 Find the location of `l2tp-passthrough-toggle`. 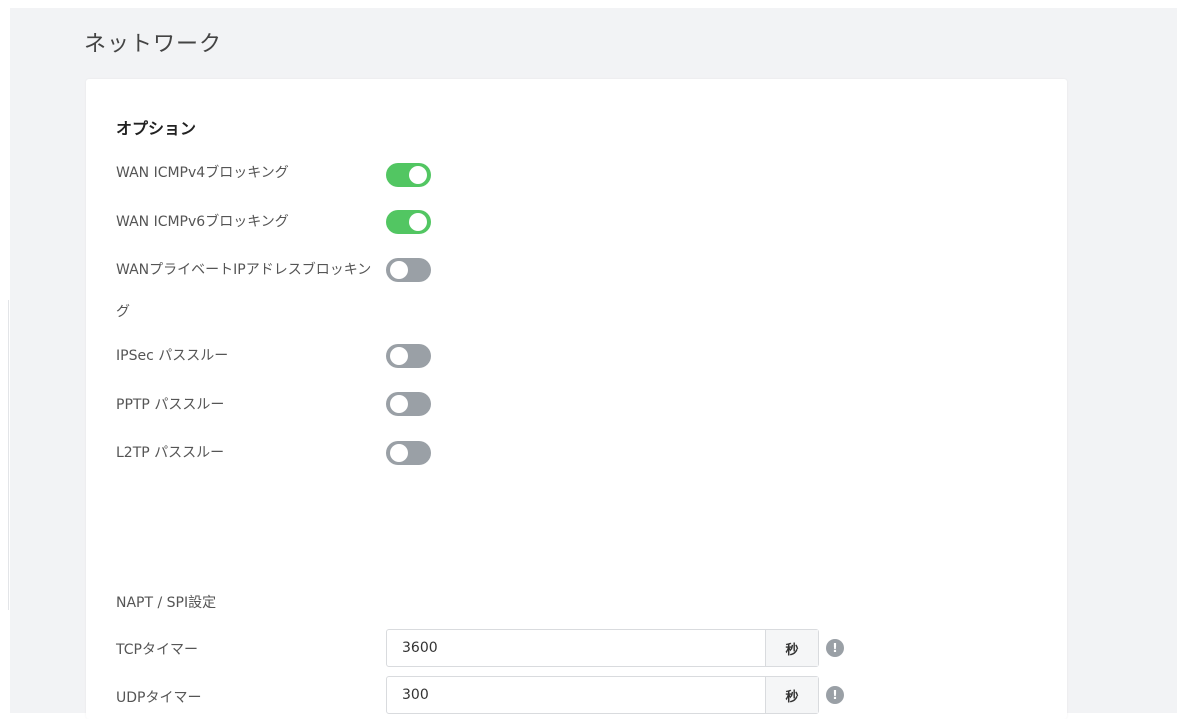

l2tp-passthrough-toggle is located at coordinates (408, 453).